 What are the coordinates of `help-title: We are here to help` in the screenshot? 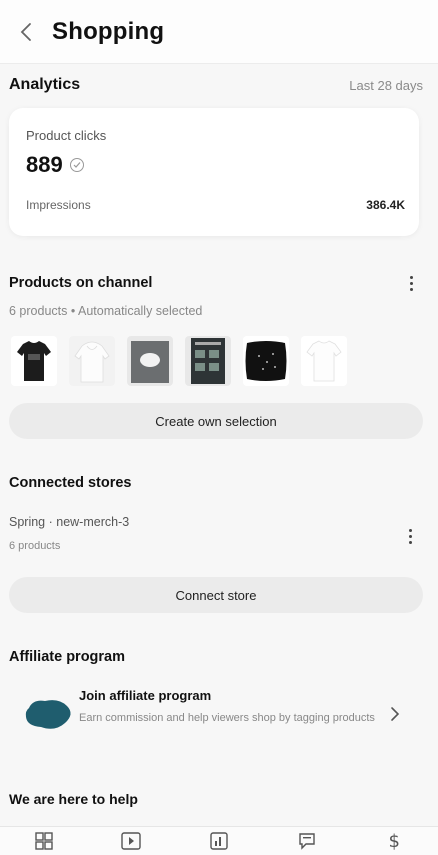 It's located at (73, 799).